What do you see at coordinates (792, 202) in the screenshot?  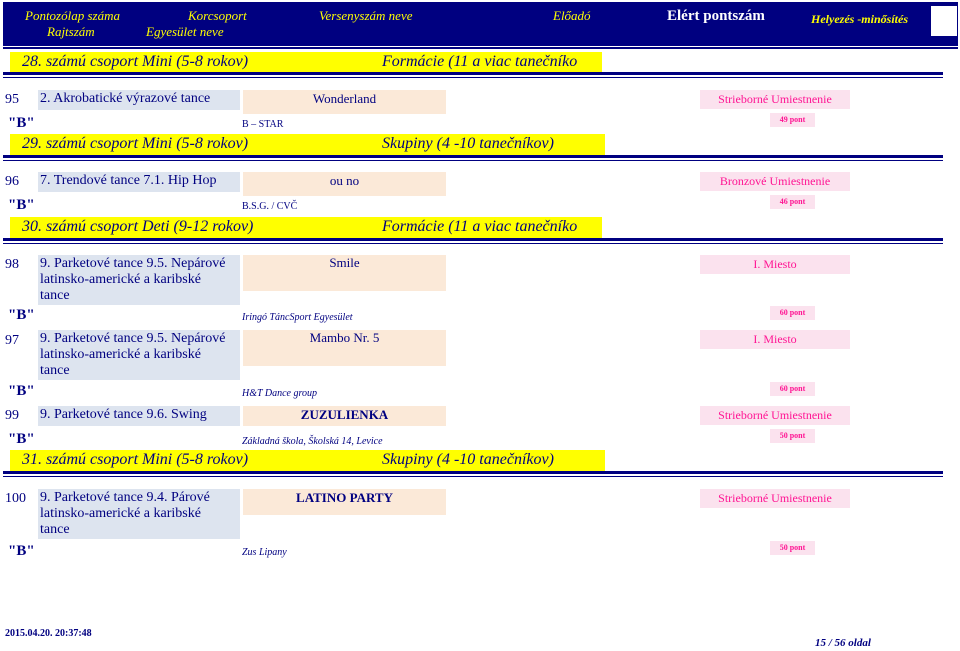 I see `points-badge: 46 pont` at bounding box center [792, 202].